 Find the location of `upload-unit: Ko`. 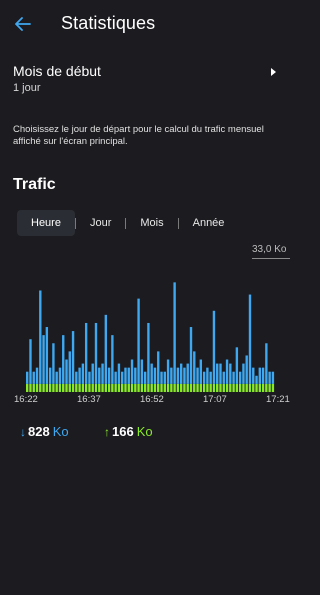

upload-unit: Ko is located at coordinates (144, 431).